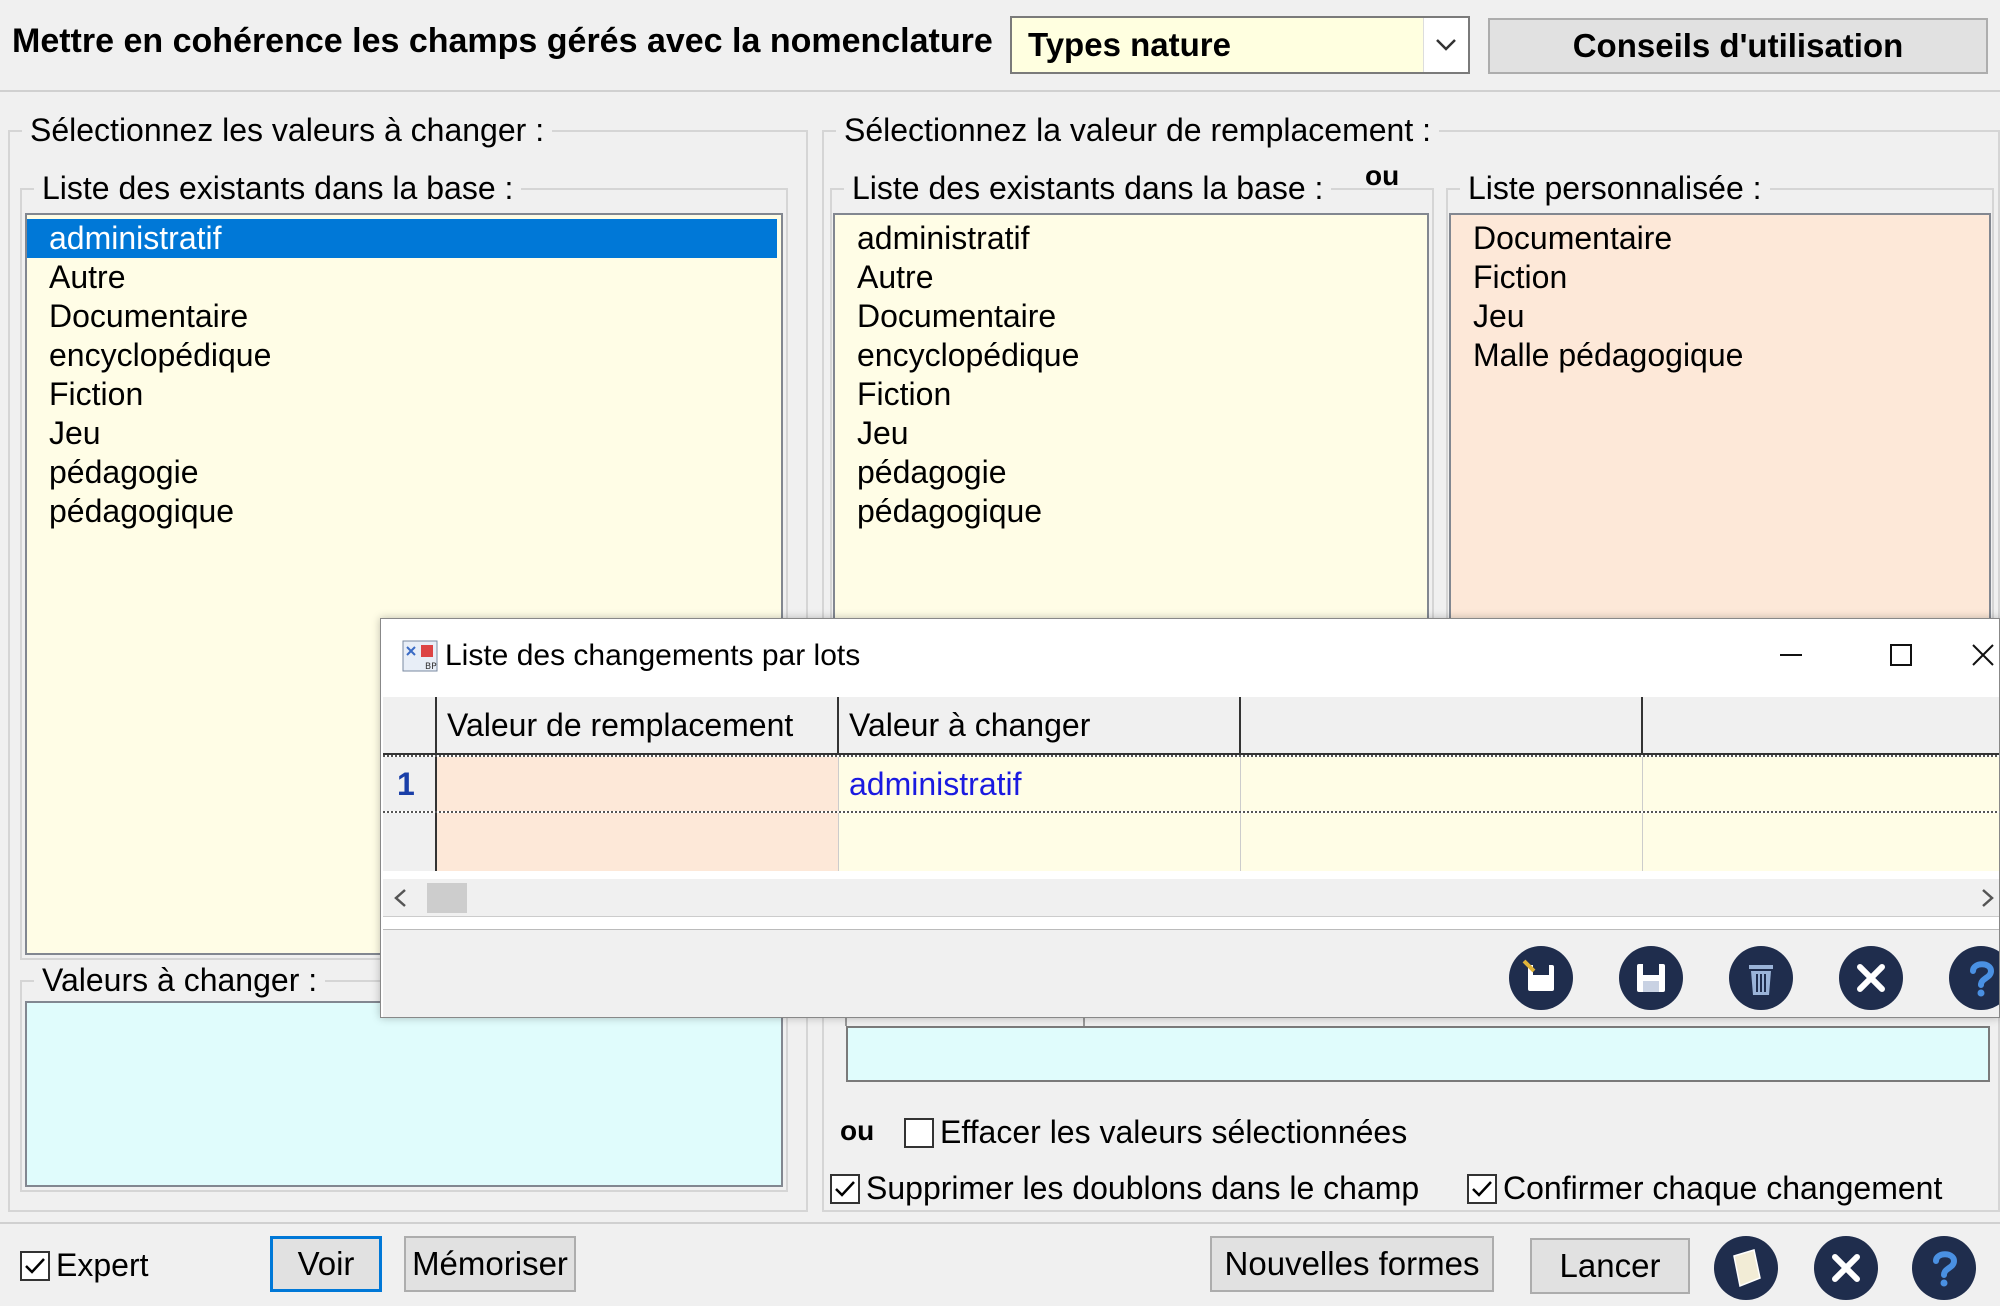 Image resolution: width=2000 pixels, height=1306 pixels. What do you see at coordinates (1129, 44) in the screenshot?
I see `combo-value: Types nature` at bounding box center [1129, 44].